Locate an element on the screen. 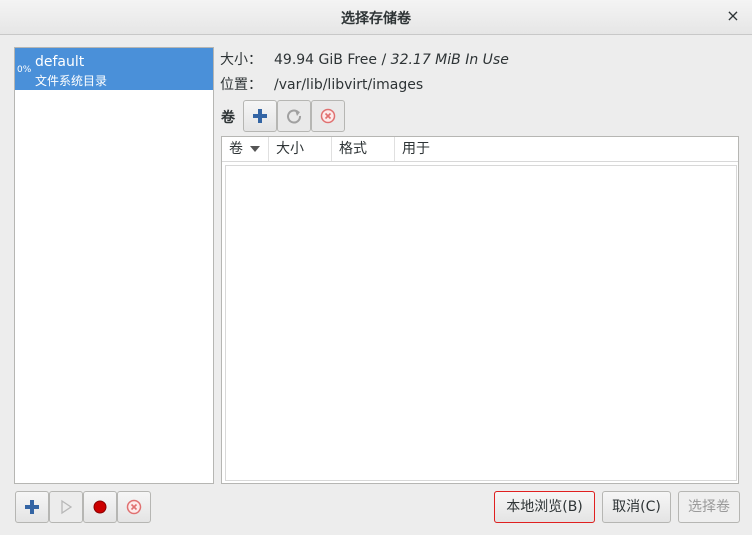 This screenshot has height=535, width=752. delete-pool-button is located at coordinates (134, 507).